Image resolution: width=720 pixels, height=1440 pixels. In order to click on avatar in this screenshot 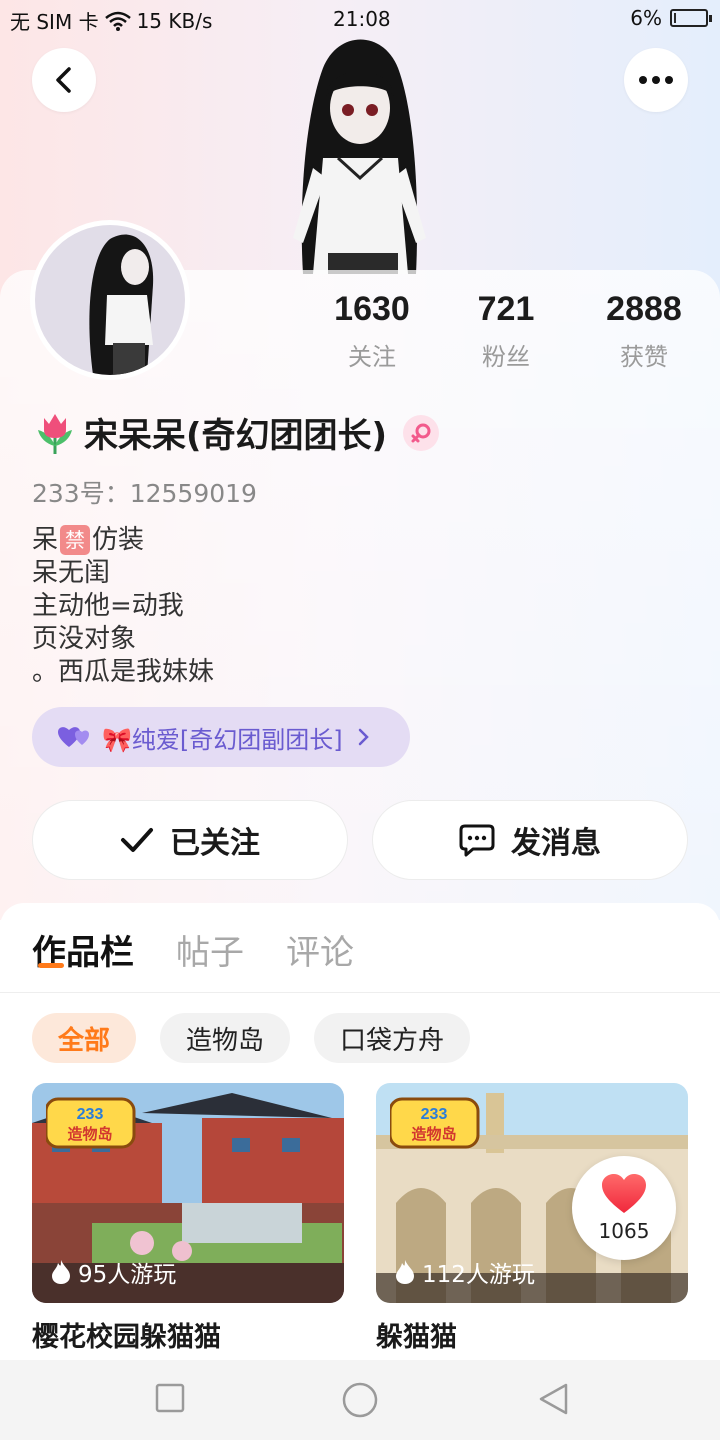, I will do `click(110, 300)`.